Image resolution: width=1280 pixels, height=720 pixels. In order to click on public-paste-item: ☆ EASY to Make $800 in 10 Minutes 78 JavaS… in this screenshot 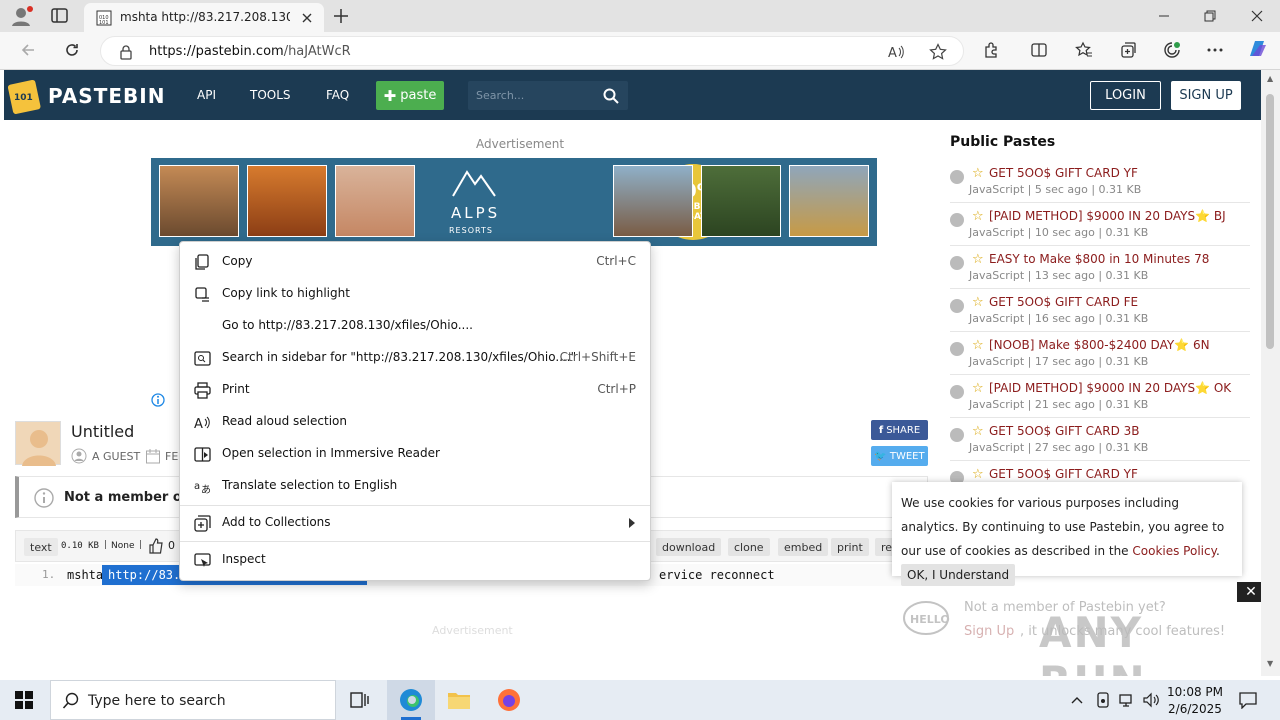, I will do `click(1100, 267)`.